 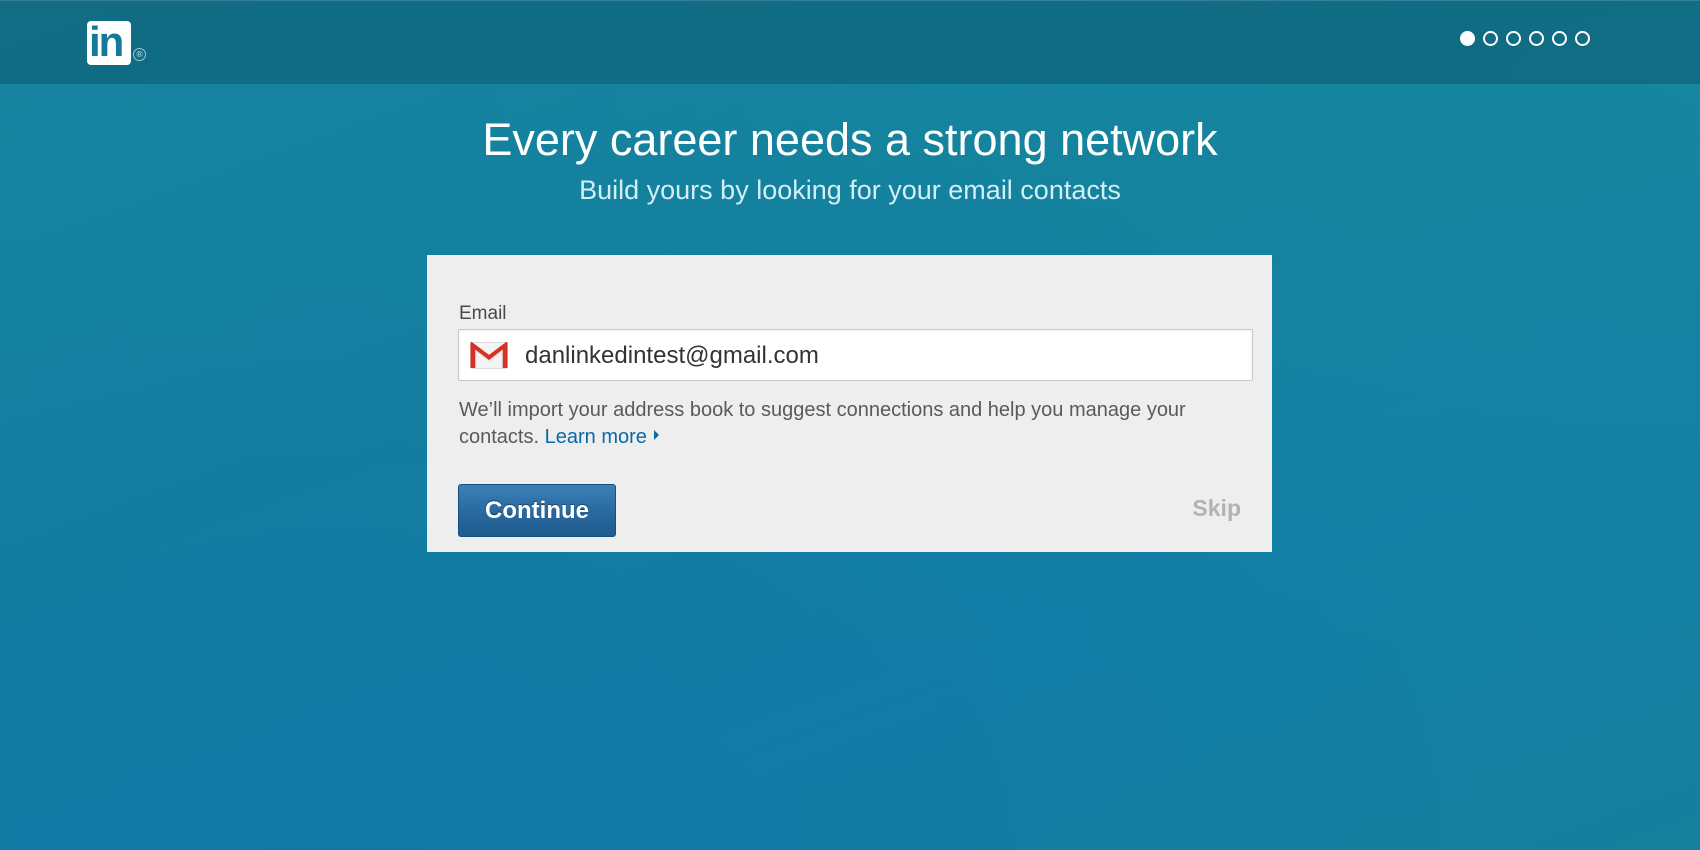 I want to click on learn-more-link: Learn more, so click(x=602, y=437).